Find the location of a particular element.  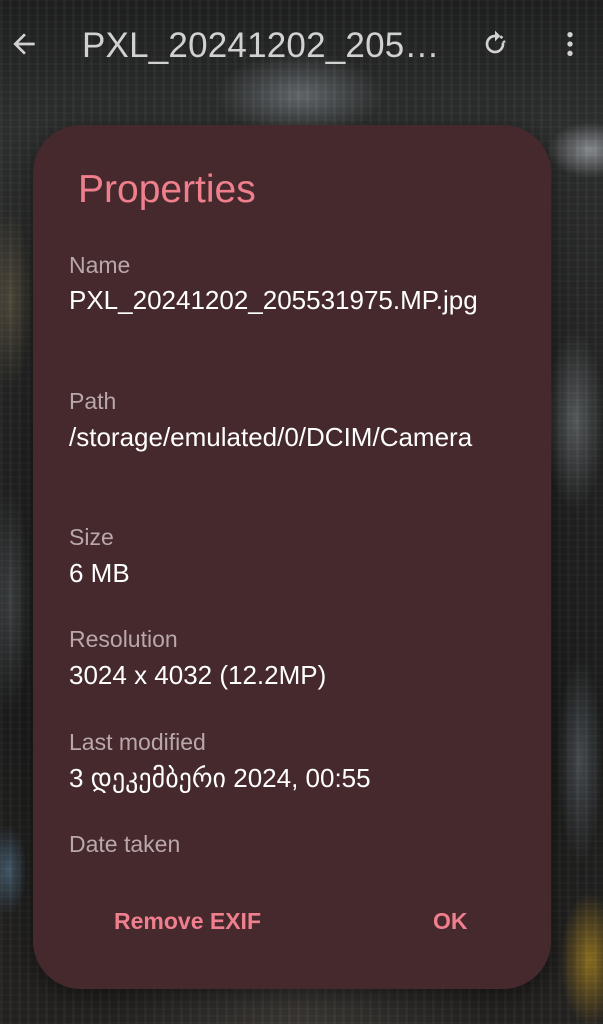

size-label: Size is located at coordinates (91, 537).